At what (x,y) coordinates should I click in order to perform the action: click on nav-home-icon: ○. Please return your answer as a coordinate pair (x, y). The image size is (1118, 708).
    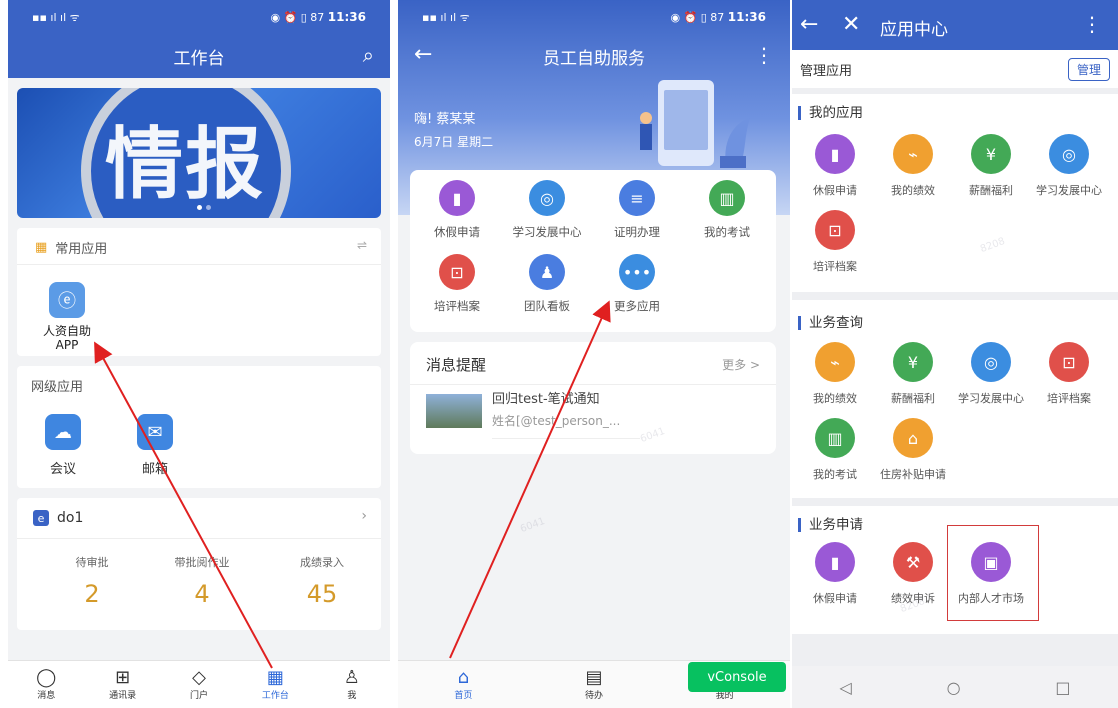
    Looking at the image, I should click on (954, 687).